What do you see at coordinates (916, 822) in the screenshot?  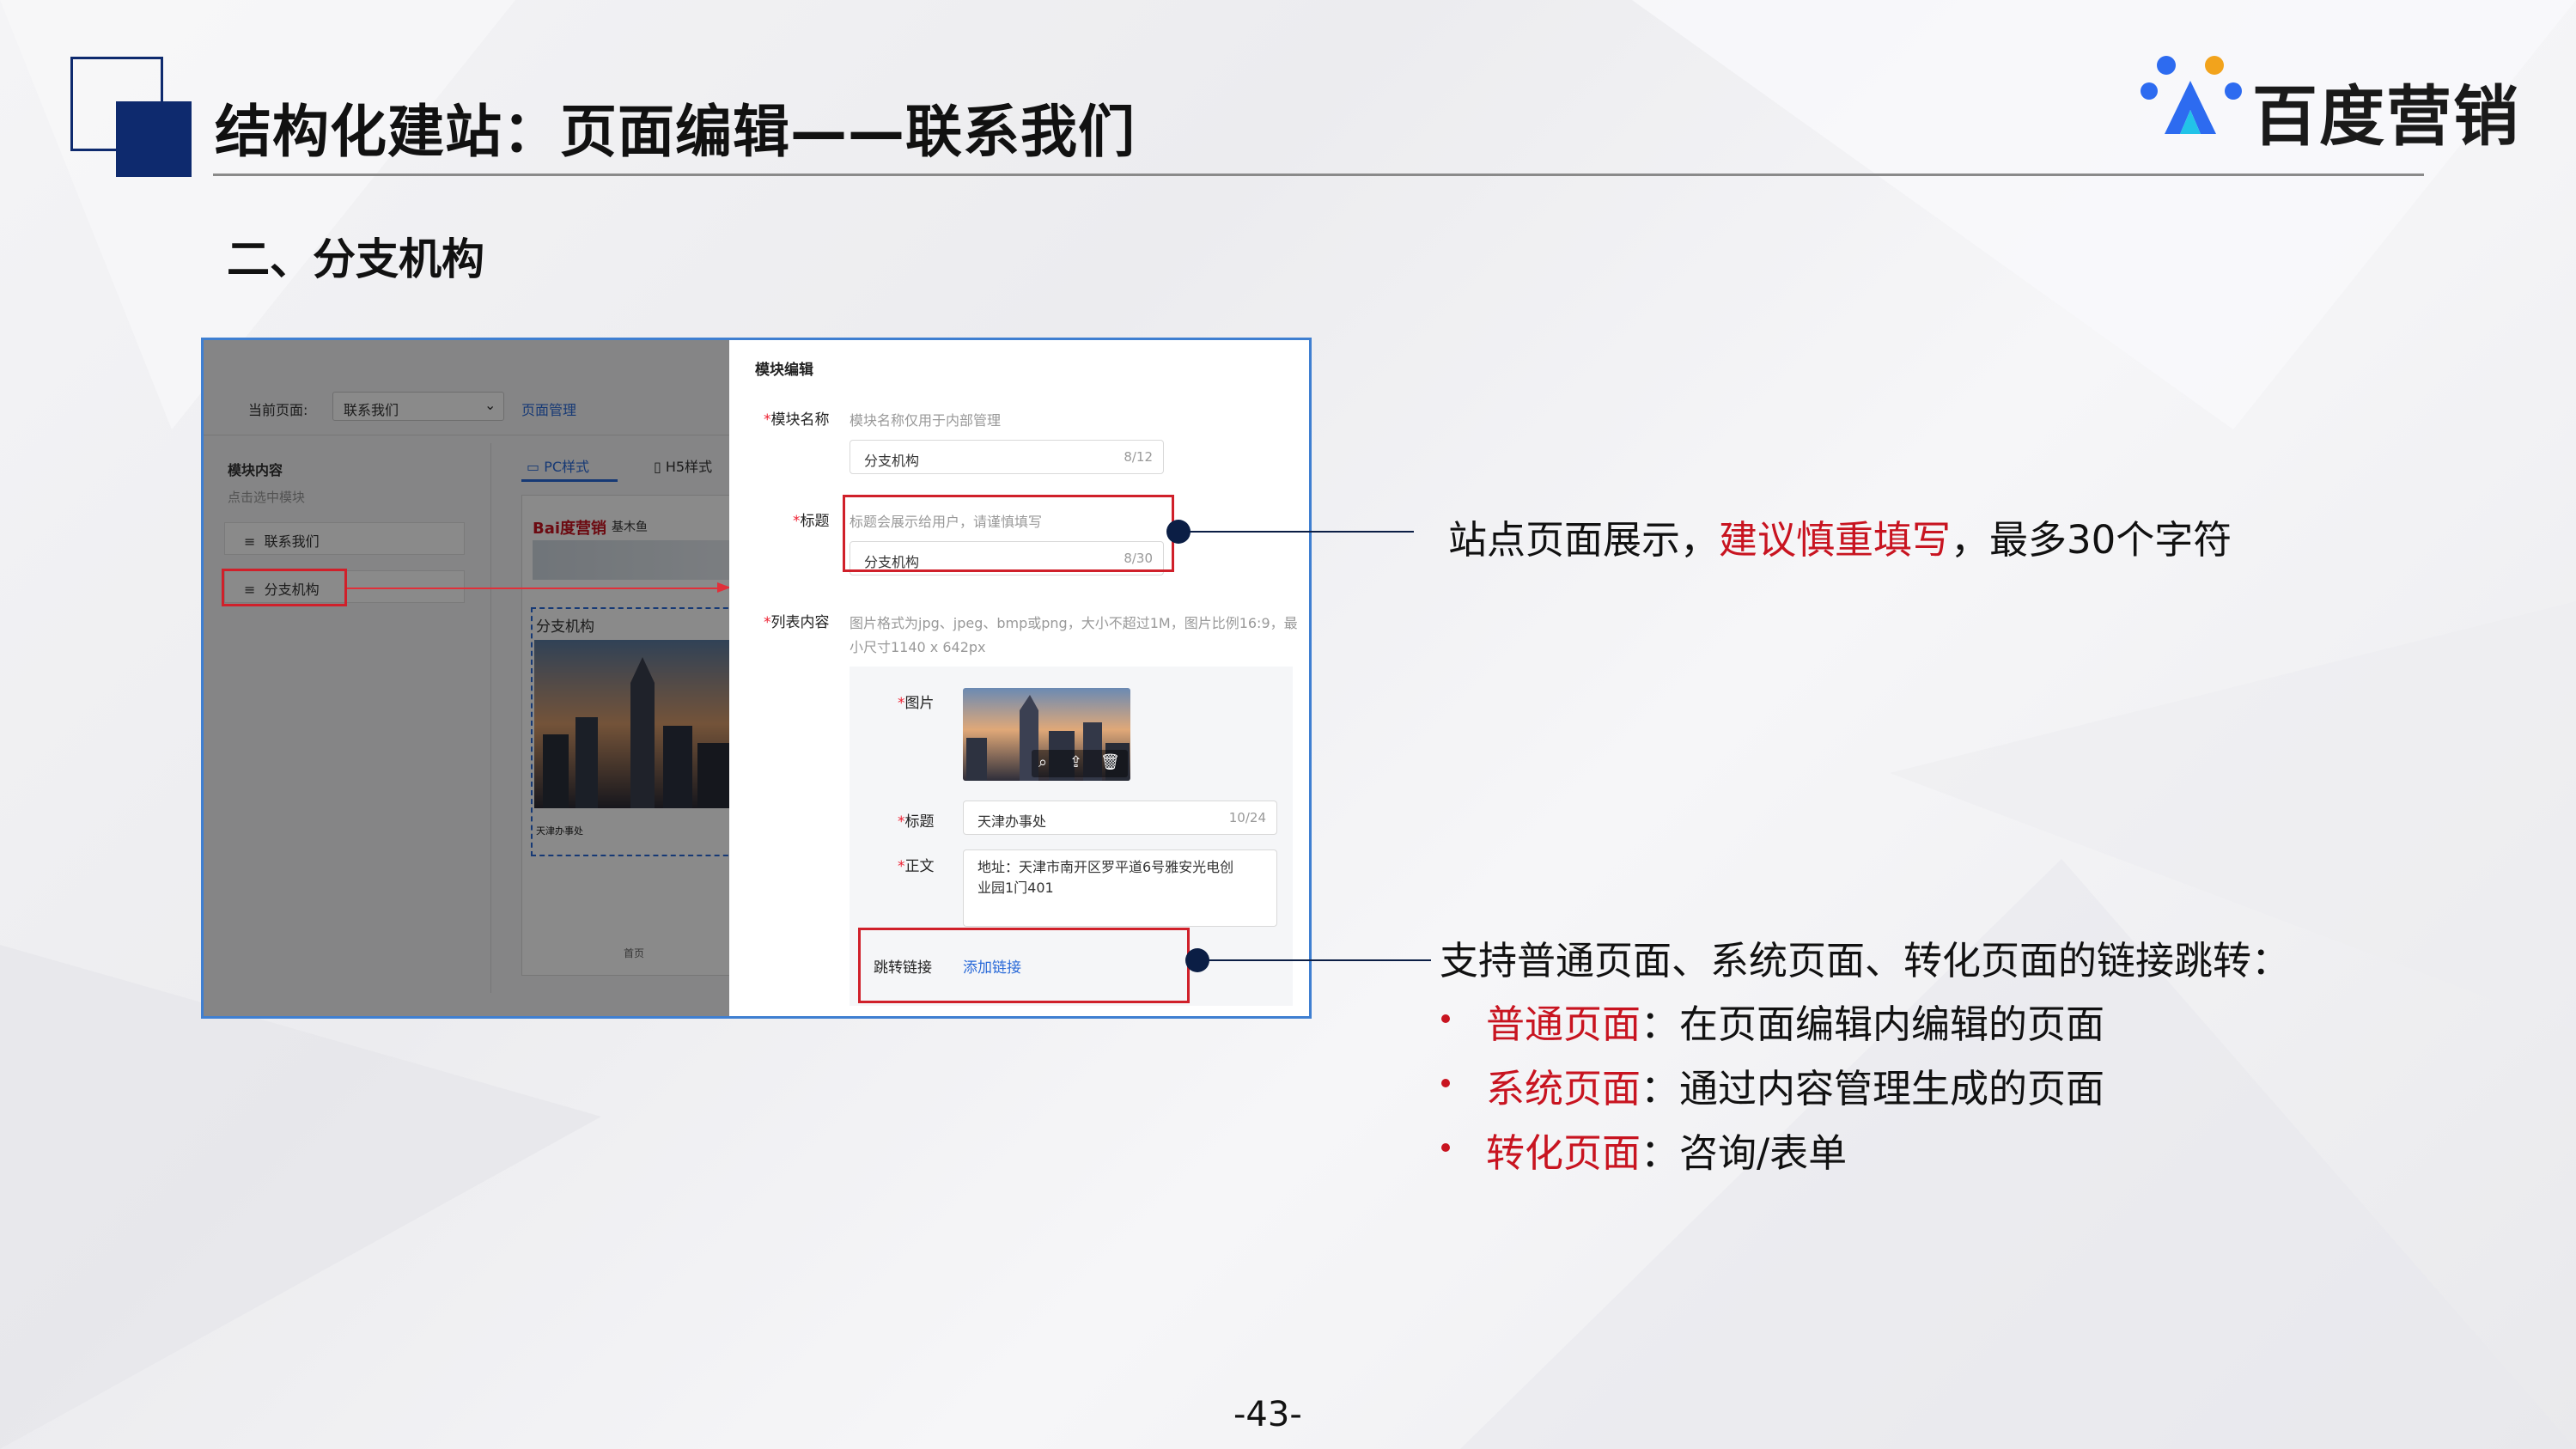 I see `item-title-label: *标题` at bounding box center [916, 822].